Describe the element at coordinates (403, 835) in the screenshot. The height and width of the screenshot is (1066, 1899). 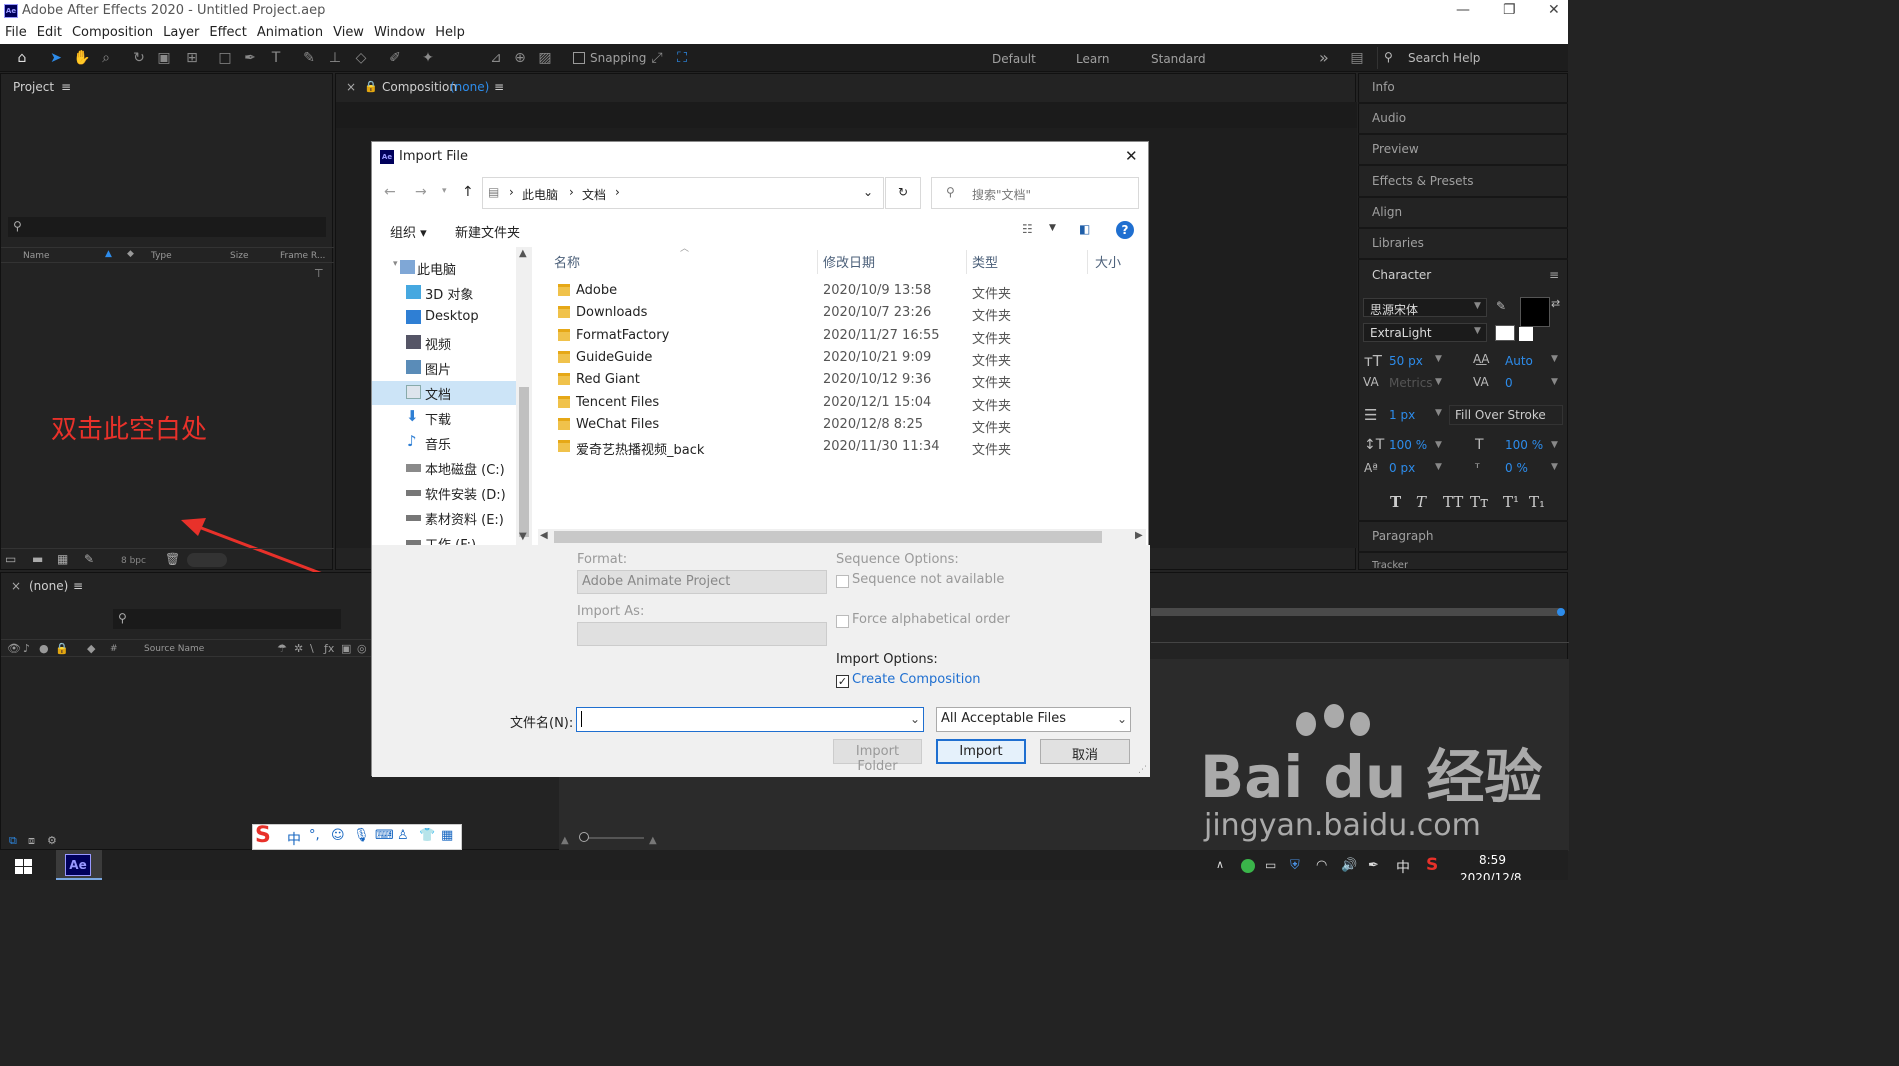
I see `ime-user-icon: ♙` at that location.